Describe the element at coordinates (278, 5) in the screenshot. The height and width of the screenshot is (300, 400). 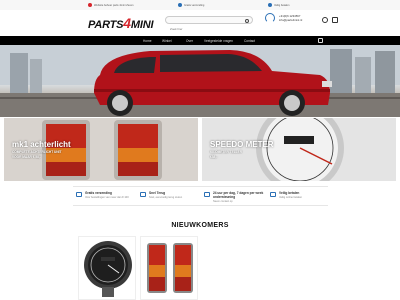
I see `topbar-item-secure-payment: Veilig betalen` at that location.